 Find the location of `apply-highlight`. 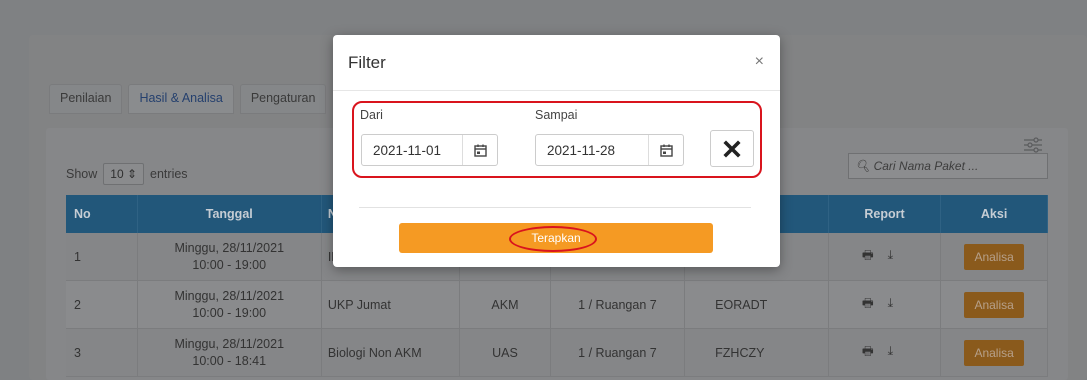

apply-highlight is located at coordinates (553, 239).